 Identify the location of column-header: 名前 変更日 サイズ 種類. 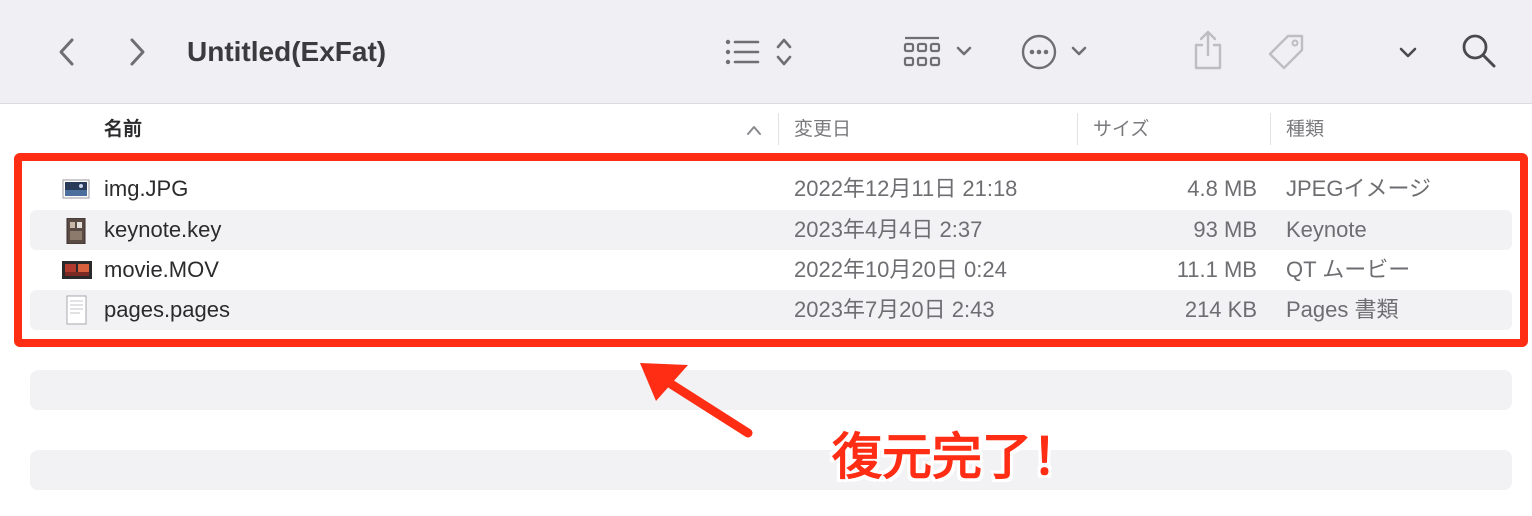
(766, 129).